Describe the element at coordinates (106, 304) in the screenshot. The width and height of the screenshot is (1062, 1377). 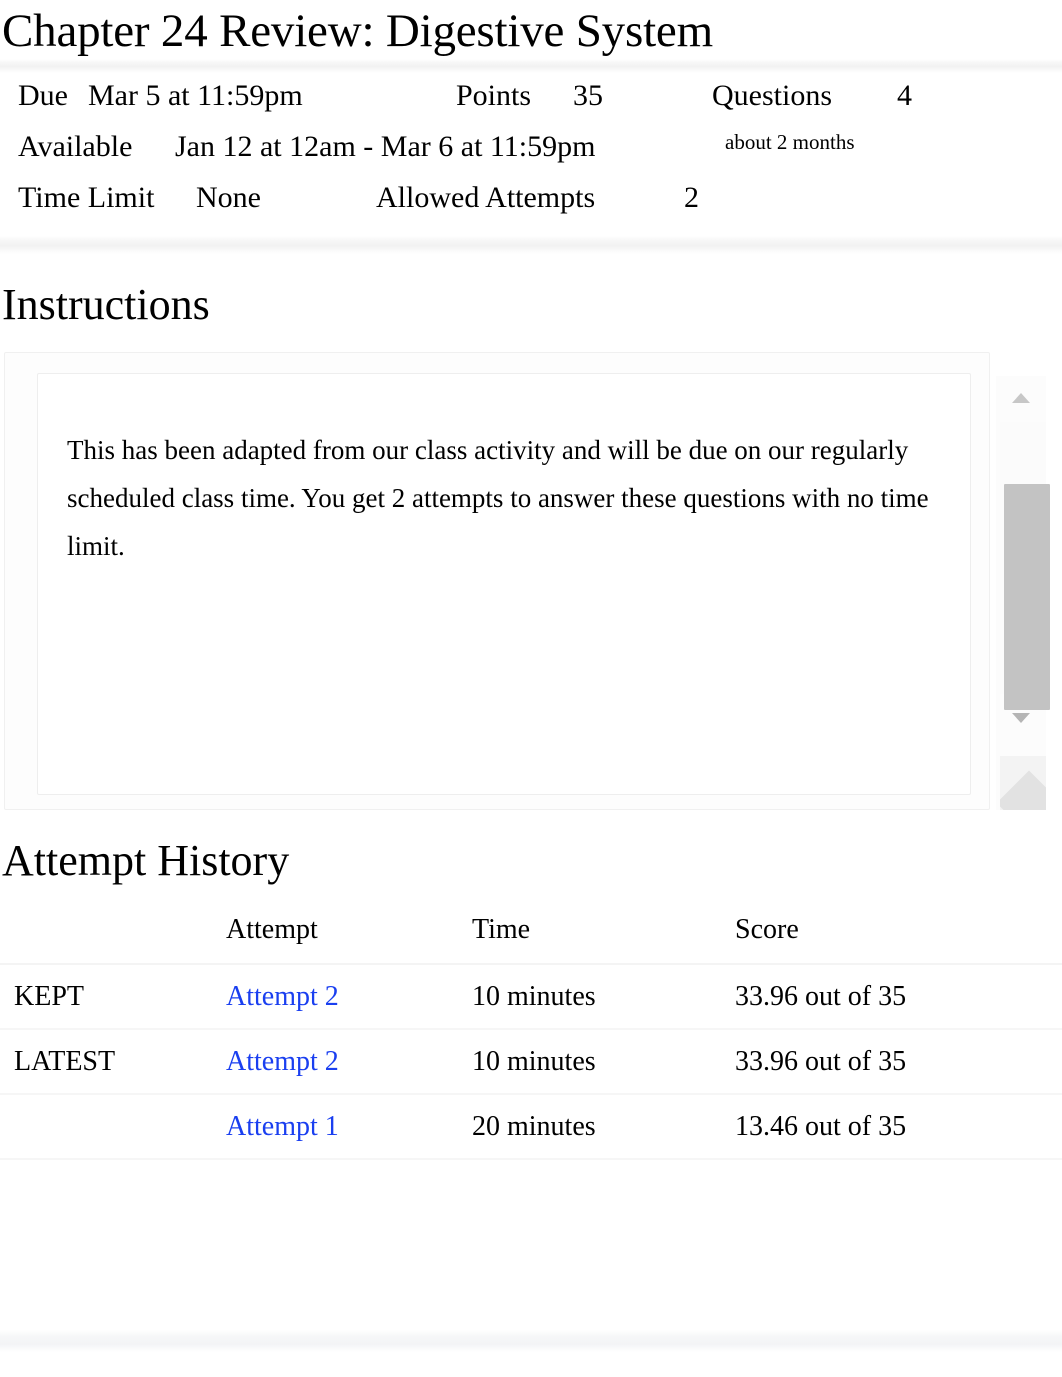
I see `instructions-heading: Instructions` at that location.